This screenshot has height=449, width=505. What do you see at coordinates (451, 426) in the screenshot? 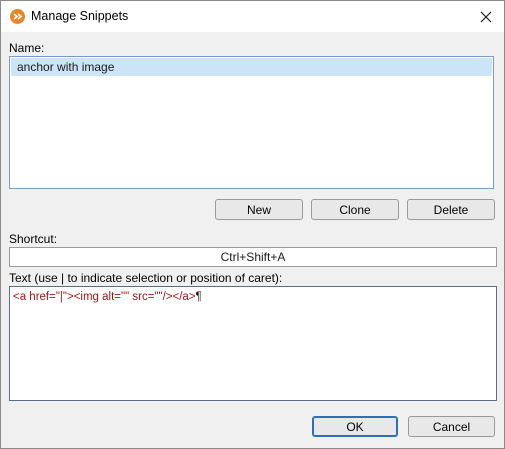
I see `cancel-button: Cancel` at bounding box center [451, 426].